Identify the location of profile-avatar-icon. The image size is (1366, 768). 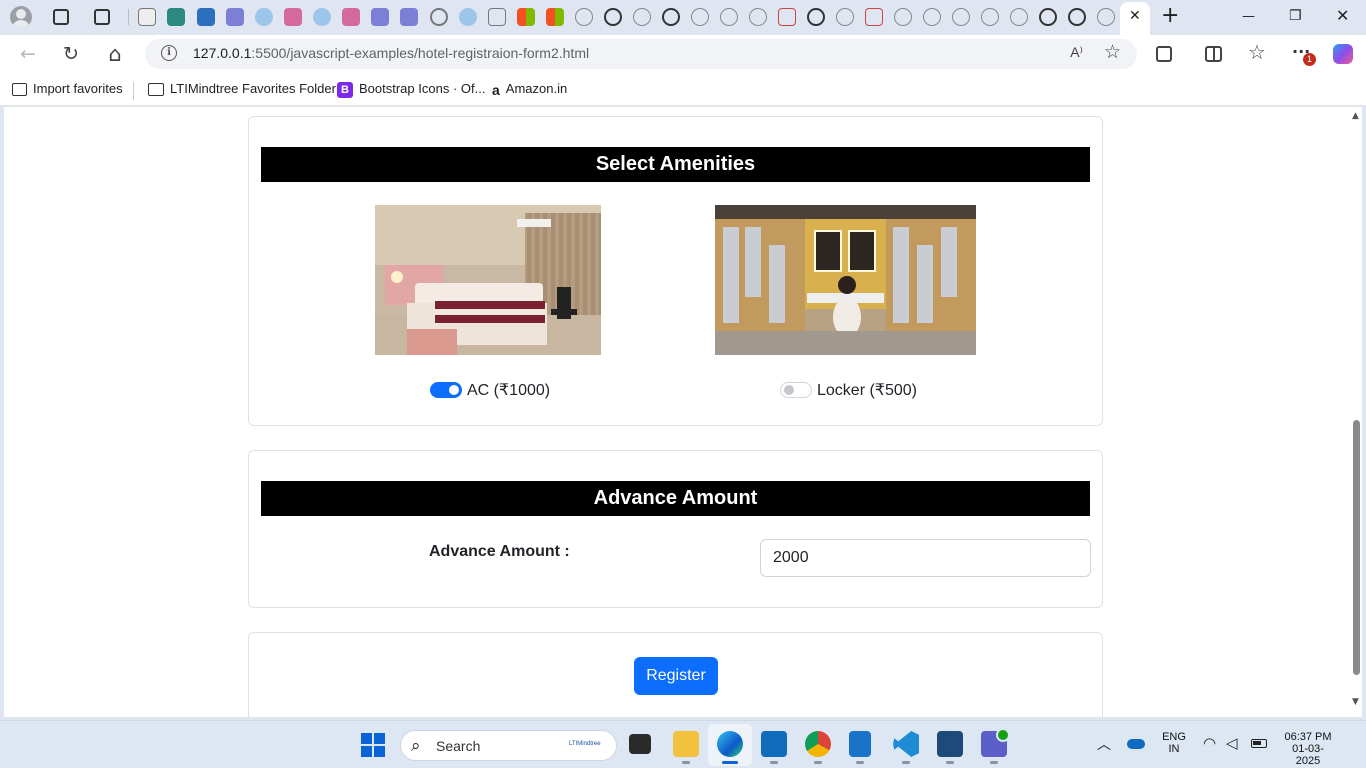
(21, 17).